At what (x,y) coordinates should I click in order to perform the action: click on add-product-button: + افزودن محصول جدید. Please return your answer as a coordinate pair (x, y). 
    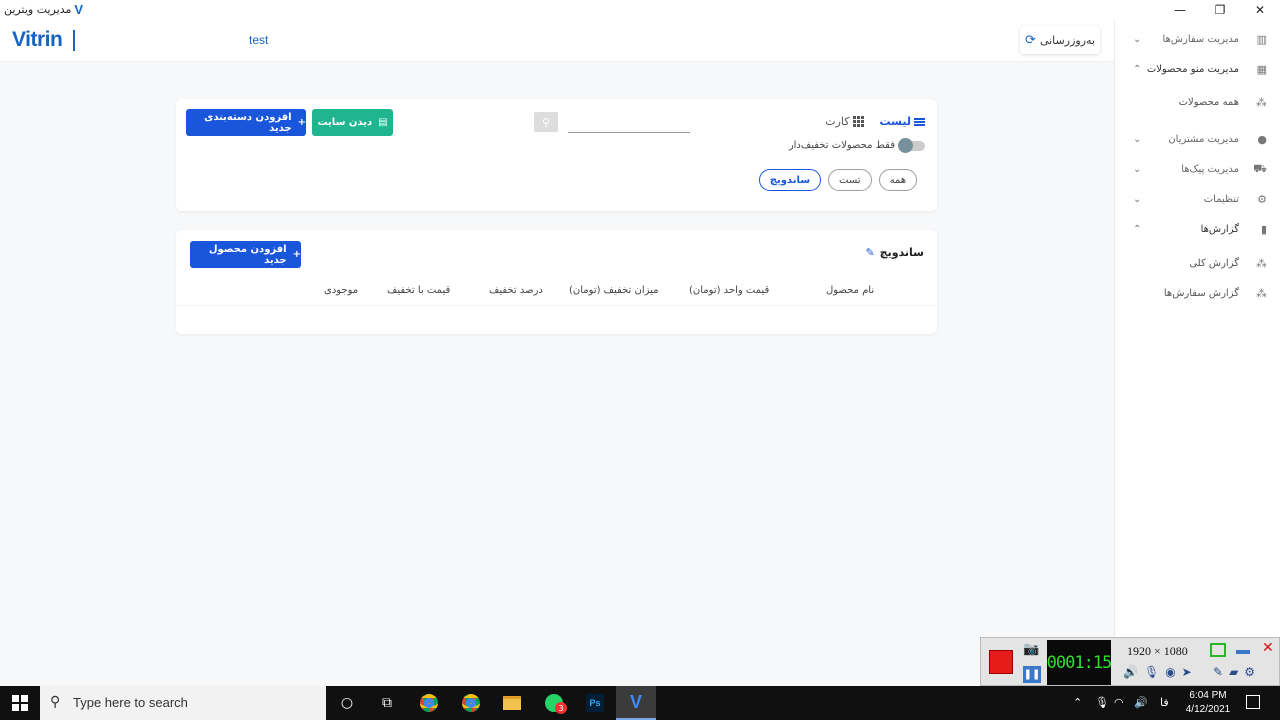
    Looking at the image, I should click on (245, 254).